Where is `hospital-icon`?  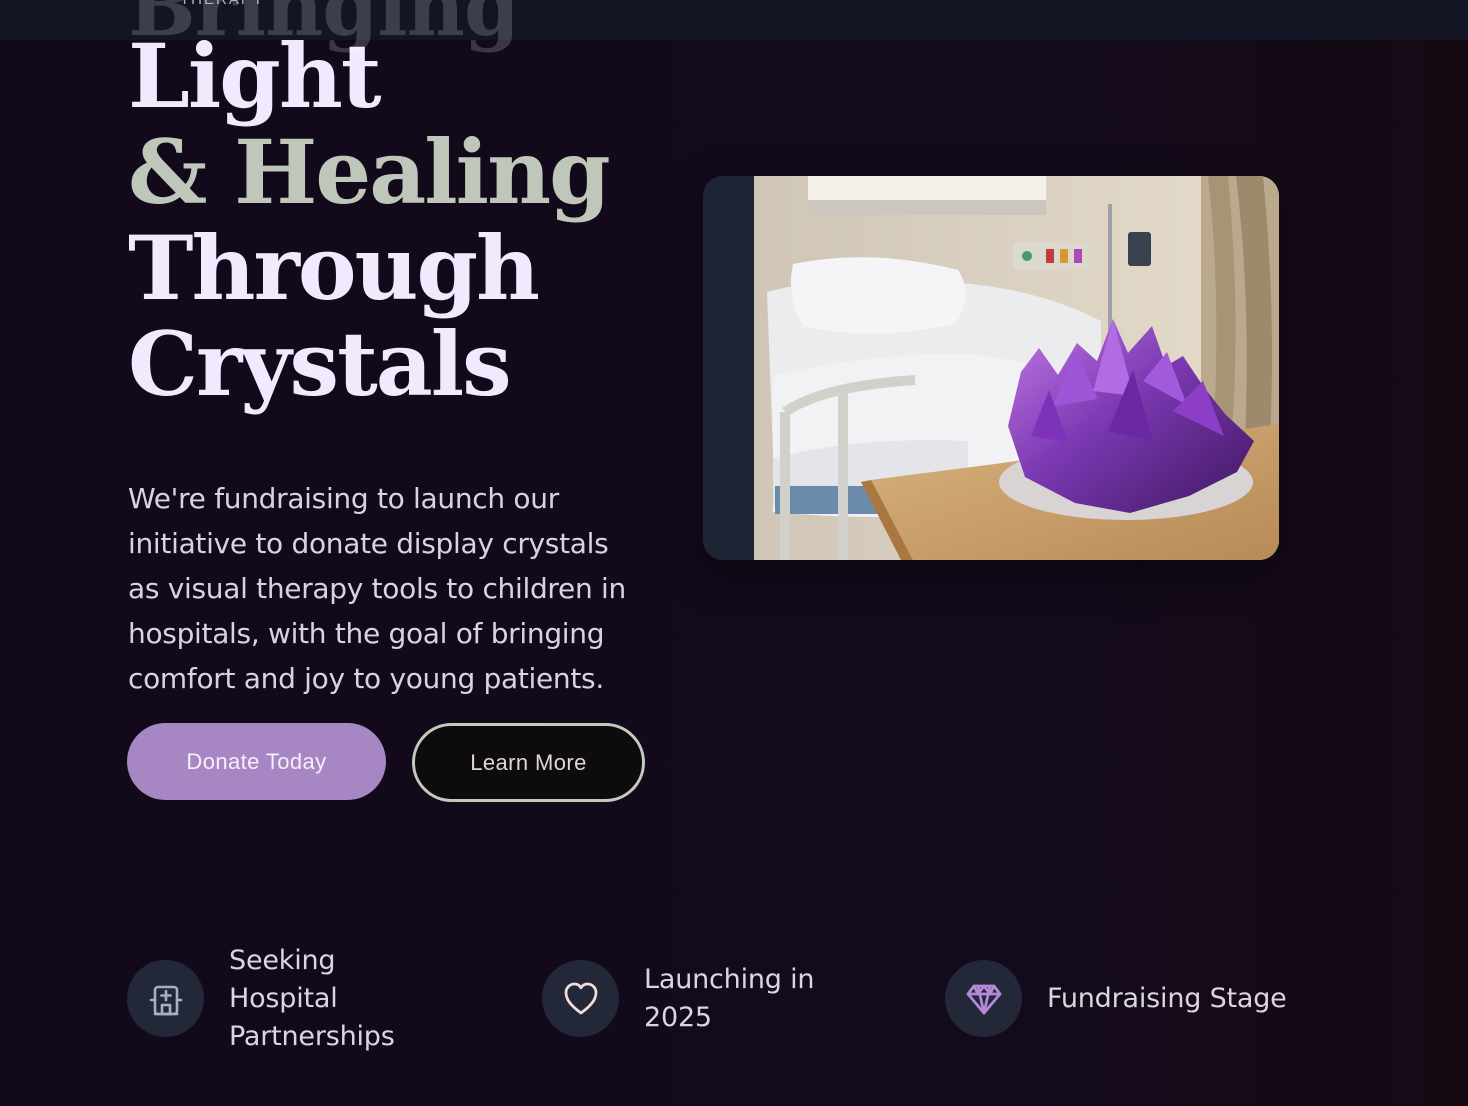
hospital-icon is located at coordinates (165, 1000).